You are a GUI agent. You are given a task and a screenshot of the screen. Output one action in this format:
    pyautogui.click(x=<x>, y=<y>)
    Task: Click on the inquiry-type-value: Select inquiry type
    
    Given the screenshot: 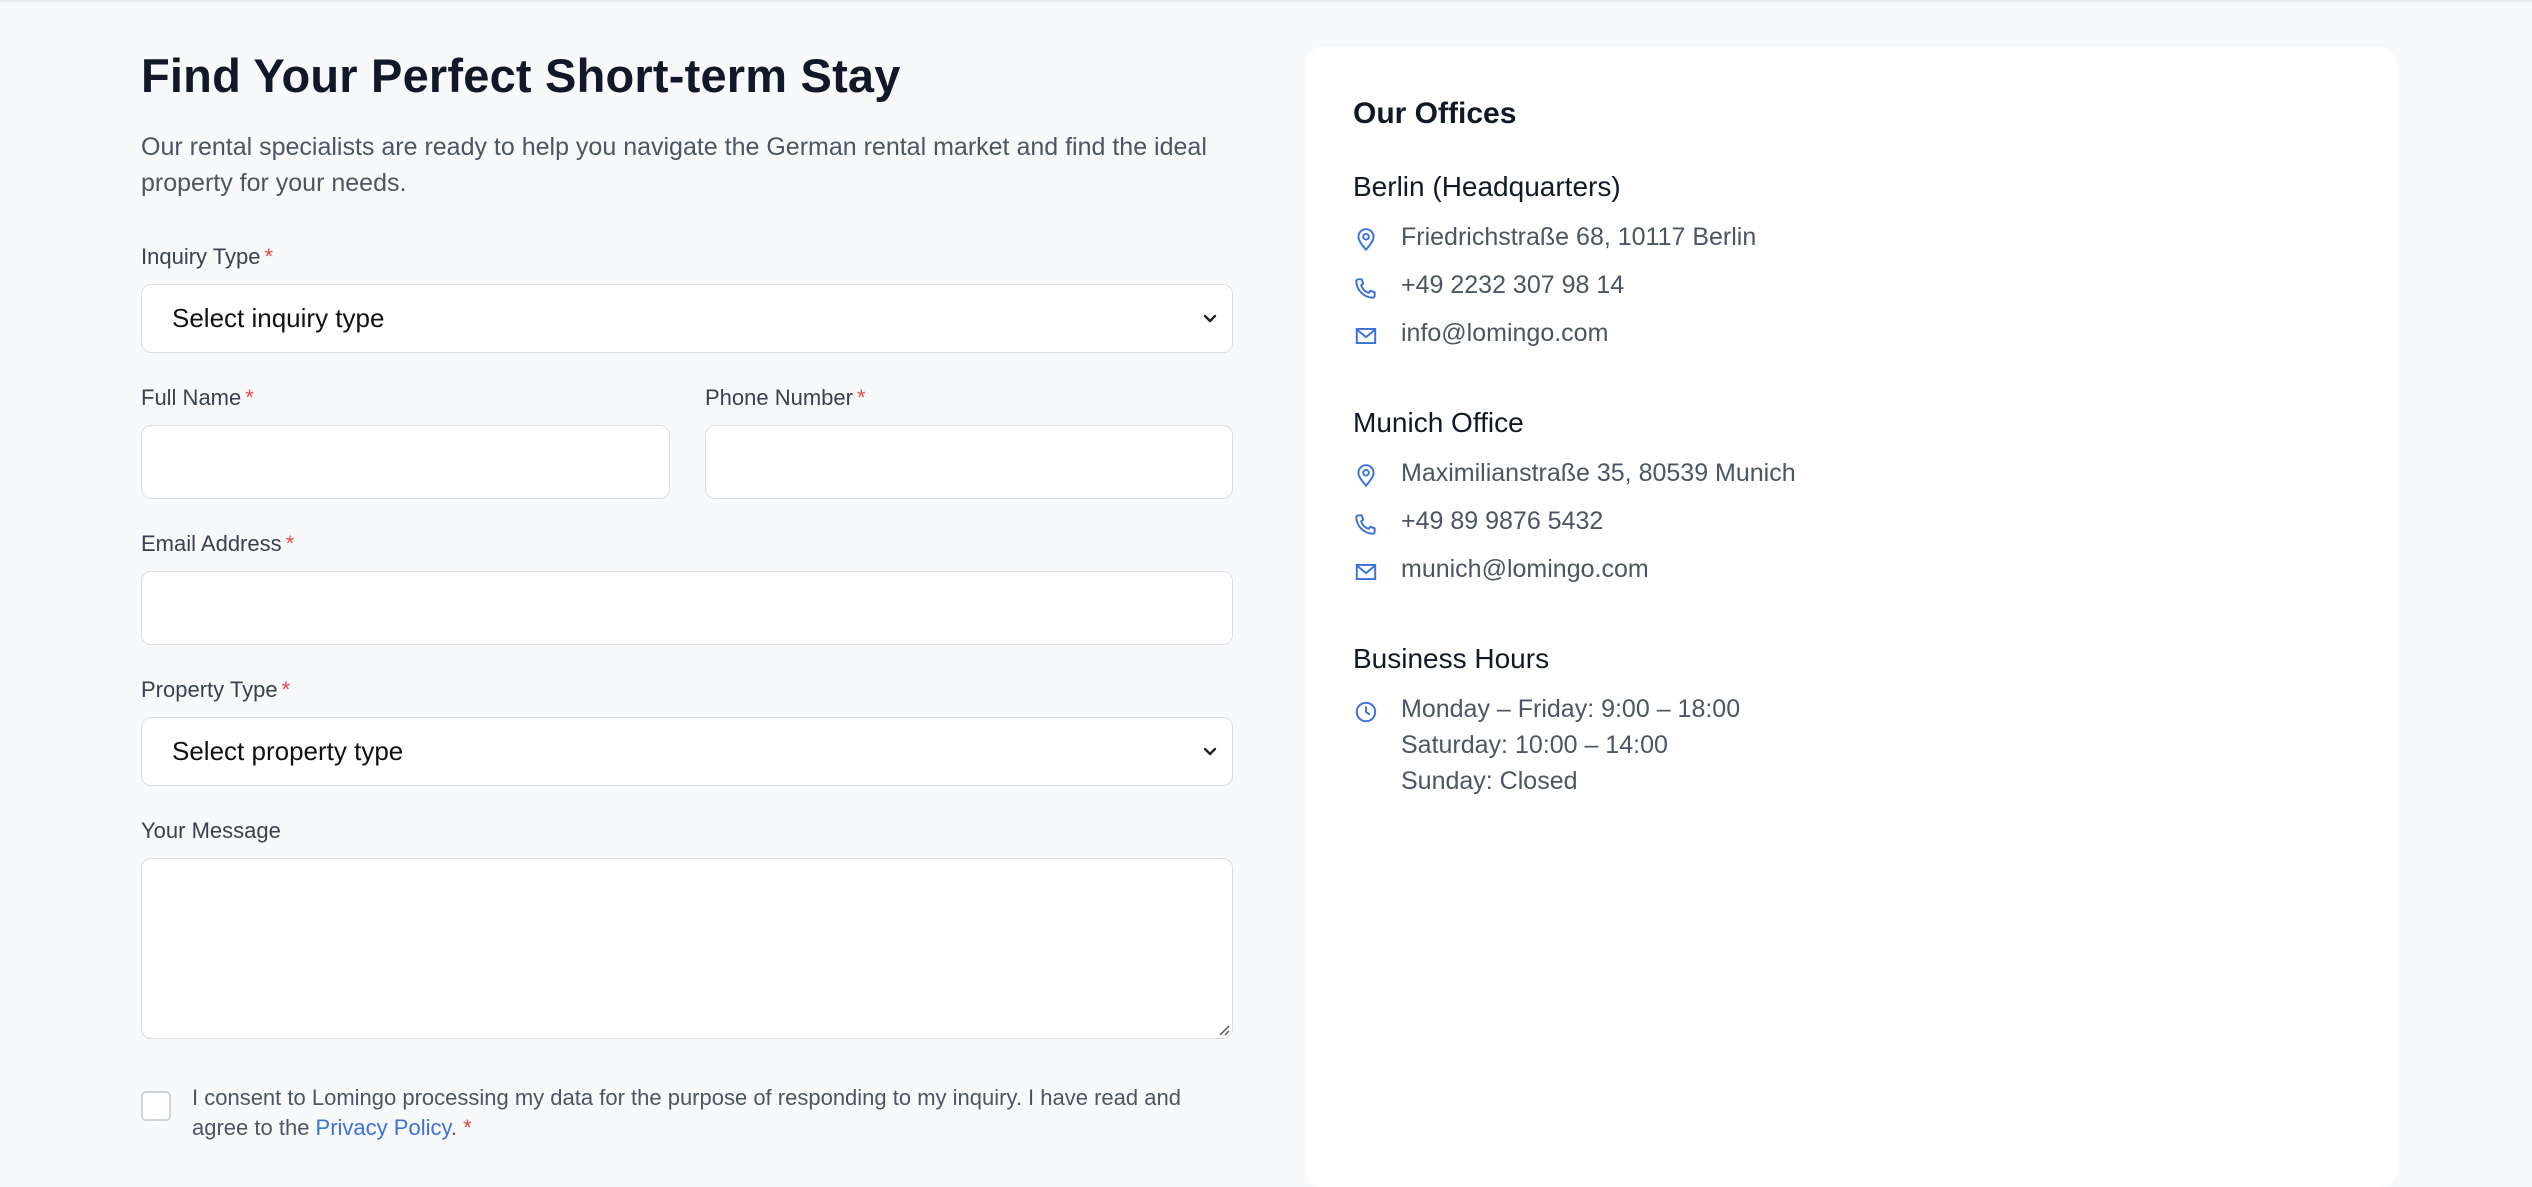 What is the action you would take?
    pyautogui.click(x=278, y=318)
    